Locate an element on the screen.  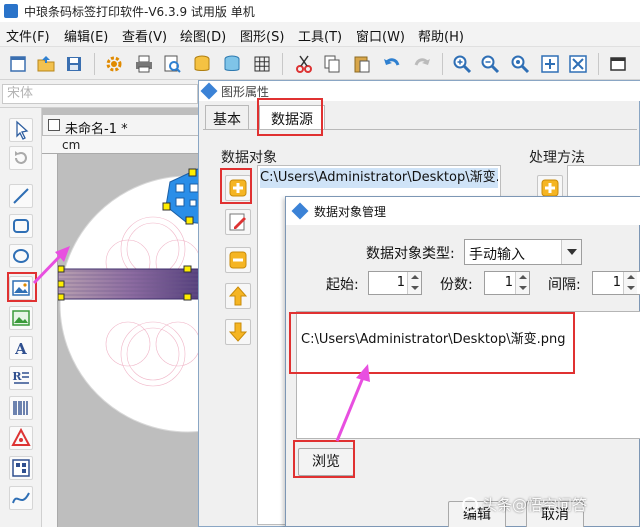
database-icon is located at coordinates (202, 64).